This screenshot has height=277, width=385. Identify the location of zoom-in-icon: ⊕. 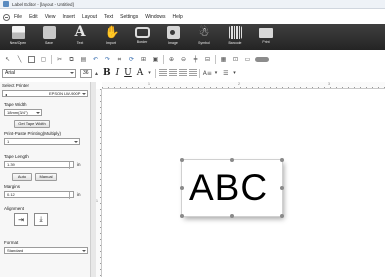
(171, 59).